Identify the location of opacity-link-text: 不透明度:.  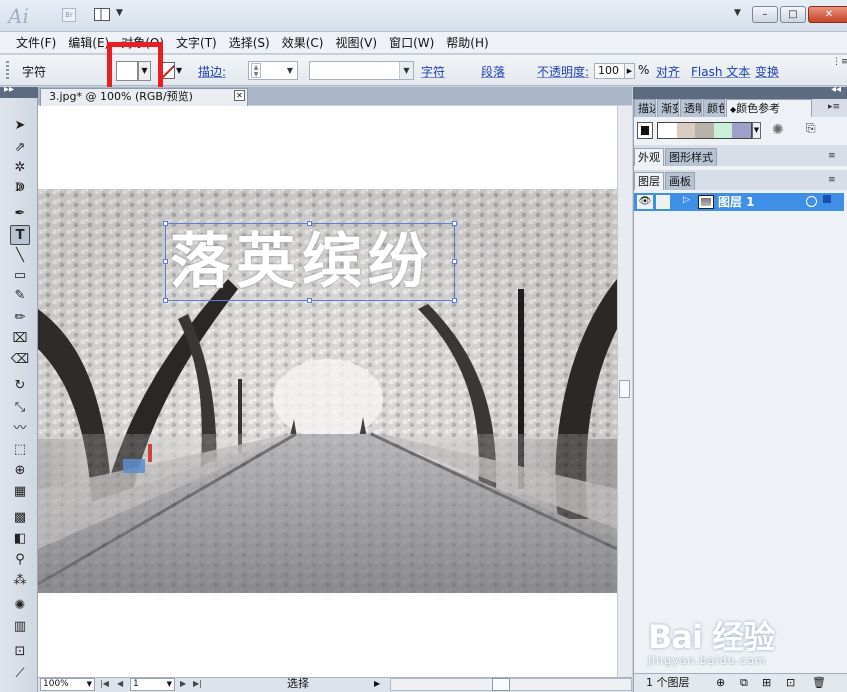
(563, 72).